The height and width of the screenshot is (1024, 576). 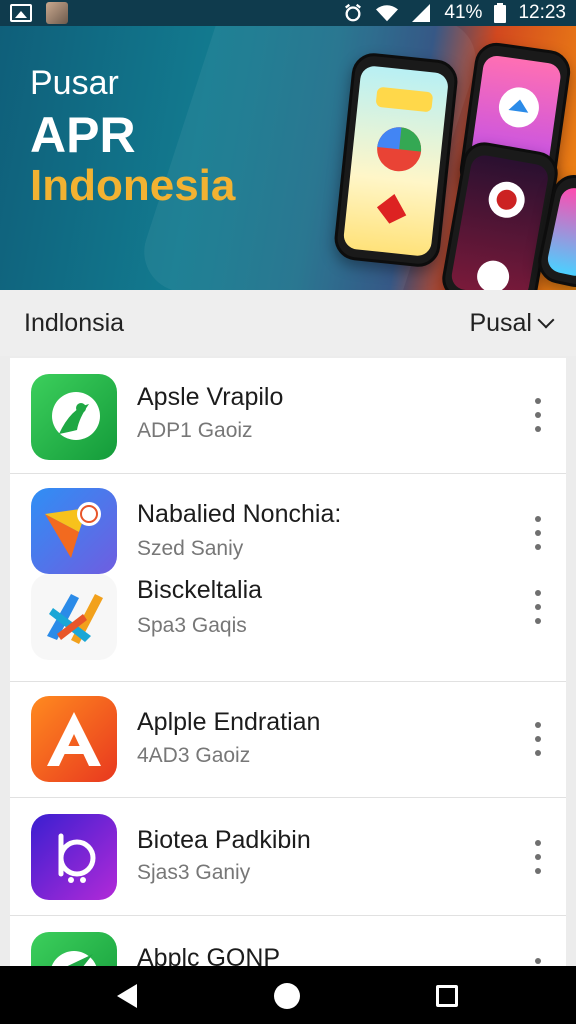 I want to click on app-subtitle: ADP1 Gaoiz, so click(x=195, y=430).